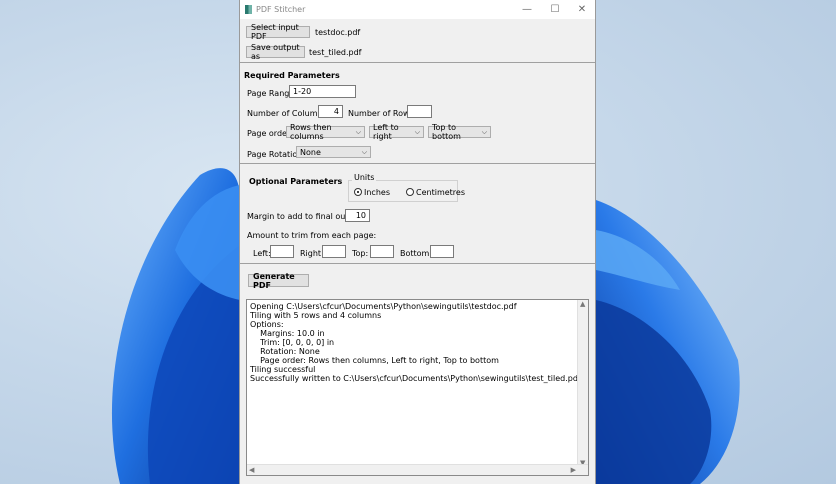 Image resolution: width=836 pixels, height=484 pixels. What do you see at coordinates (382, 251) in the screenshot?
I see `trim-top-input` at bounding box center [382, 251].